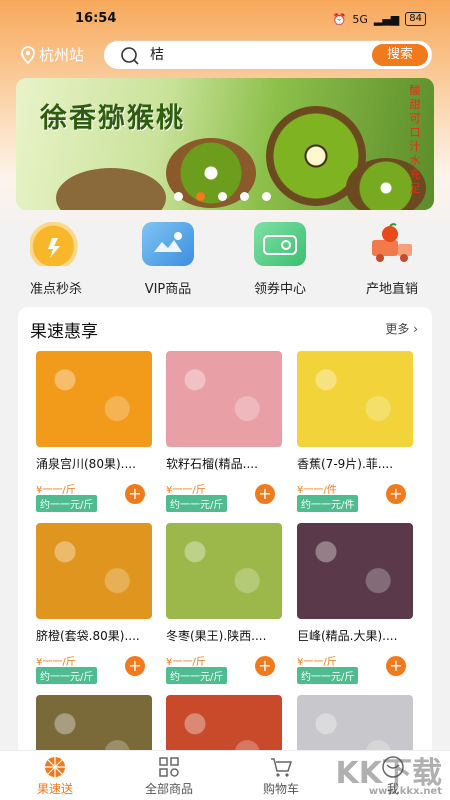  I want to click on nav-all-products: 全部商品, so click(169, 776).